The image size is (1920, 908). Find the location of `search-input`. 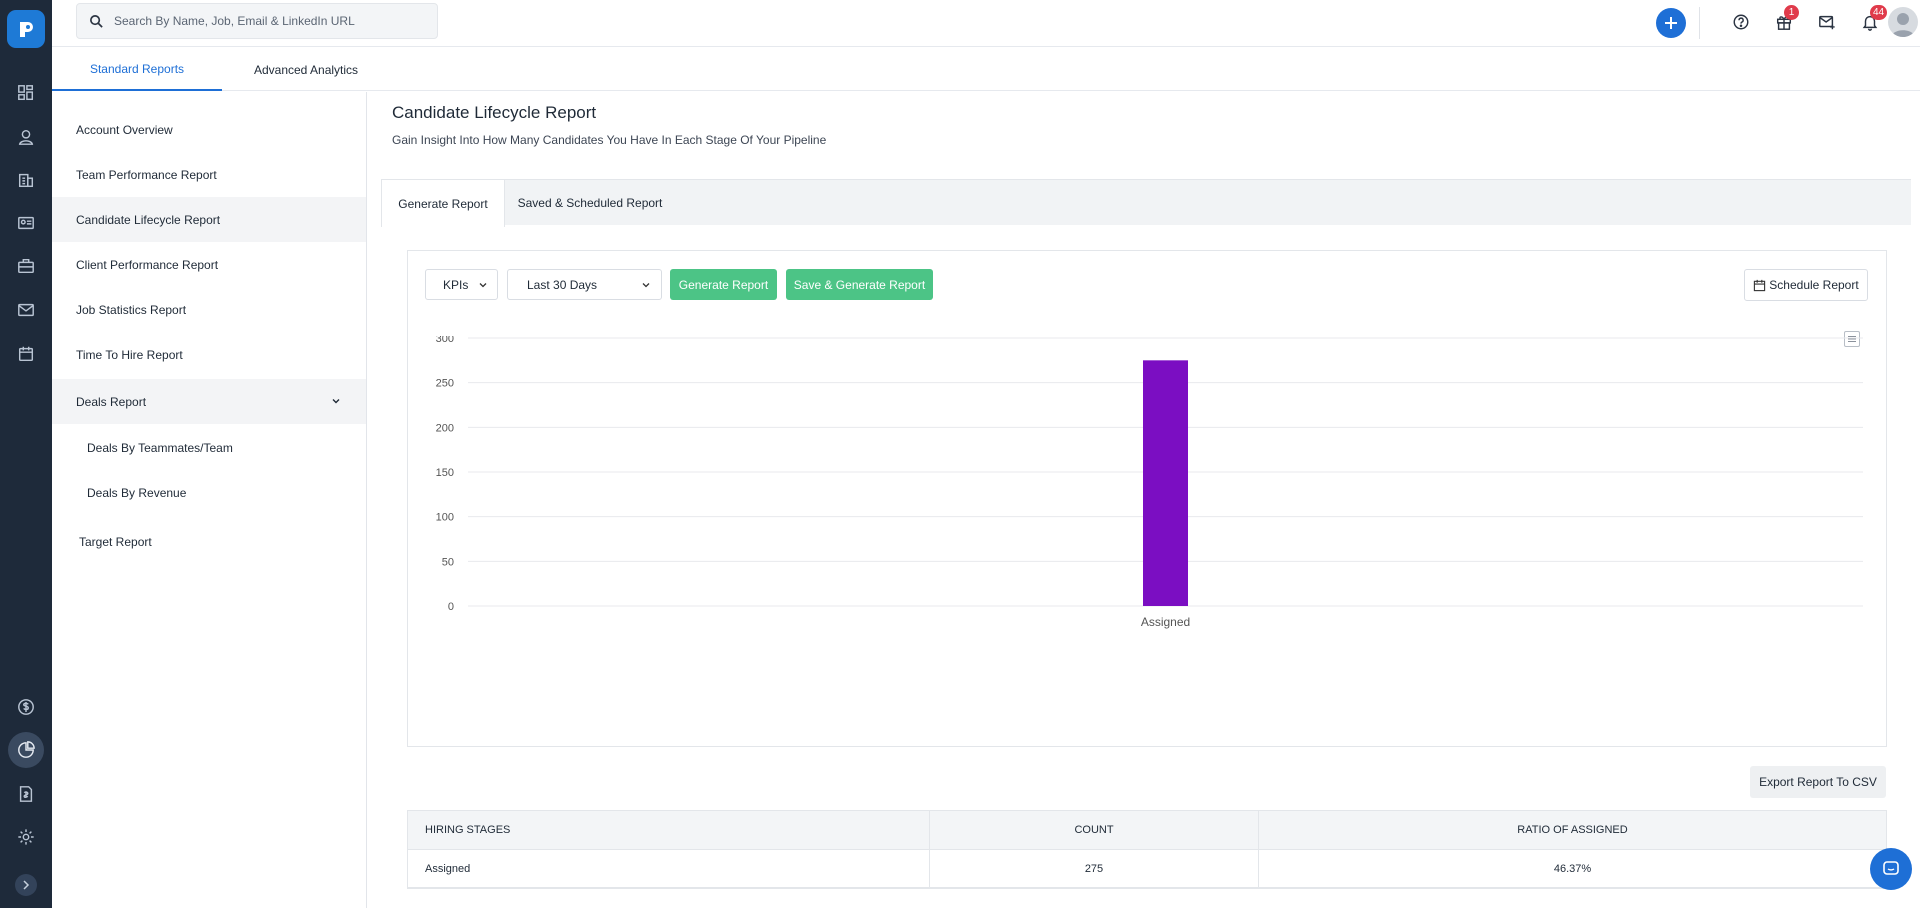

search-input is located at coordinates (274, 21).